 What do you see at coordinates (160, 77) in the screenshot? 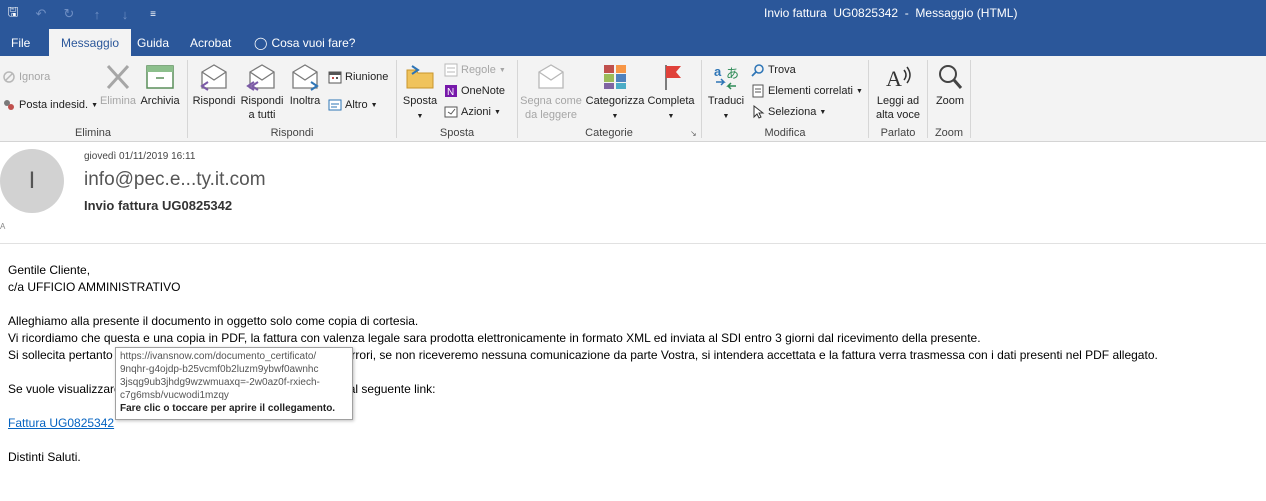
I see `archive-icon` at bounding box center [160, 77].